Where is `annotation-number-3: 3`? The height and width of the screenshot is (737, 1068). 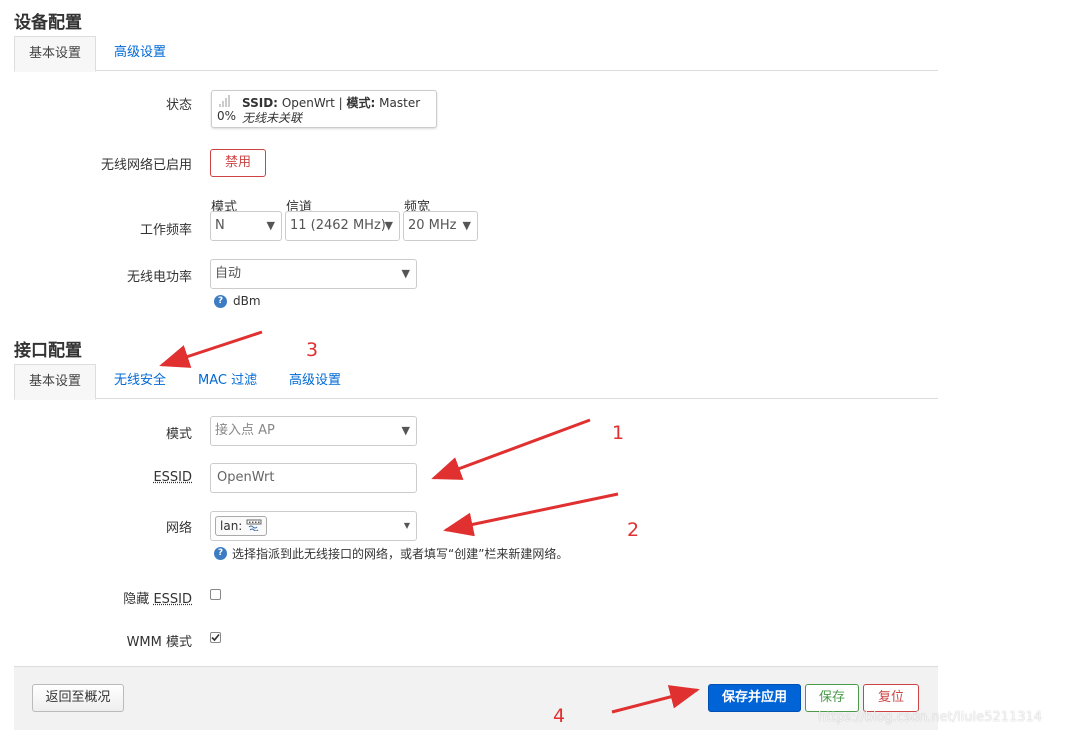 annotation-number-3: 3 is located at coordinates (312, 350).